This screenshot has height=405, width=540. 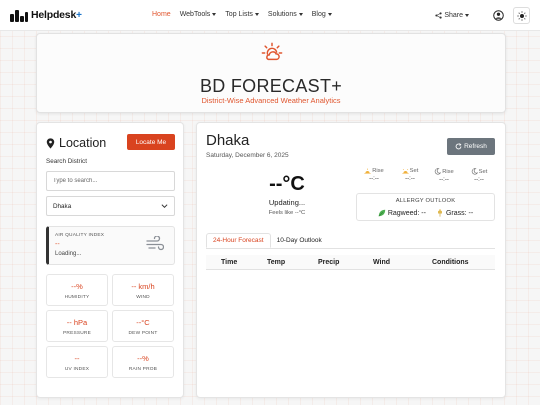 What do you see at coordinates (161, 14) in the screenshot?
I see `nav-link-home: Home` at bounding box center [161, 14].